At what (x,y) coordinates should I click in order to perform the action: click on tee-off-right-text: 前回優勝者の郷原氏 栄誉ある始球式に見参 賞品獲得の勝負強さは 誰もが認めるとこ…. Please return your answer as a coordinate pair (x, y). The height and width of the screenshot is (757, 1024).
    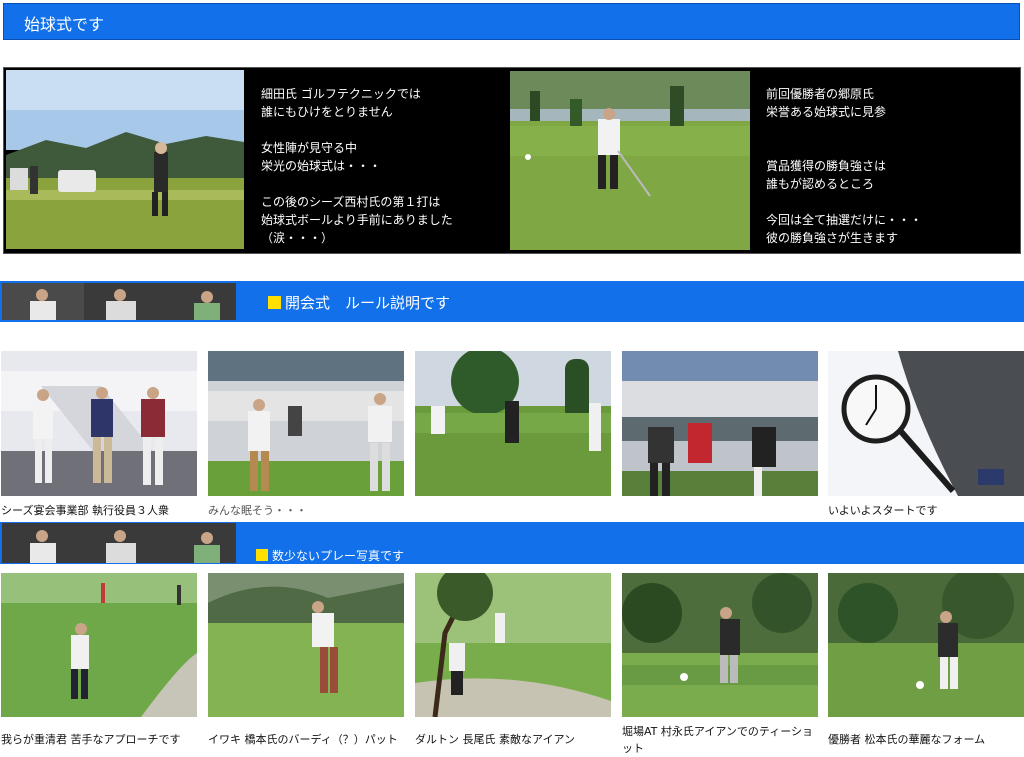
    Looking at the image, I should click on (844, 166).